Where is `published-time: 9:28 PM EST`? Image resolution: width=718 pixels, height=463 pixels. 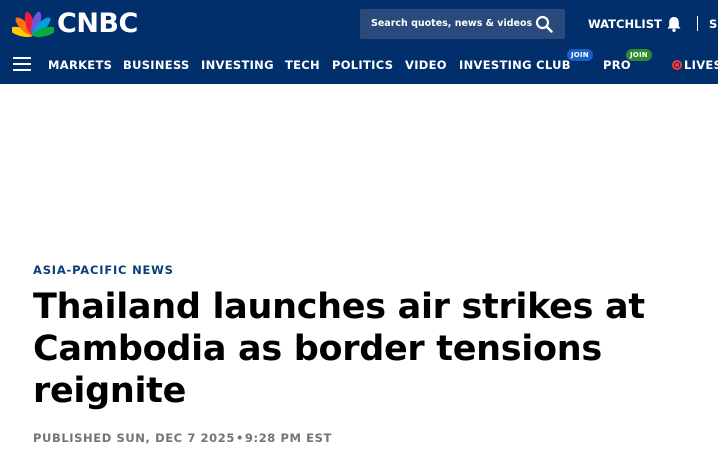 published-time: 9:28 PM EST is located at coordinates (288, 438).